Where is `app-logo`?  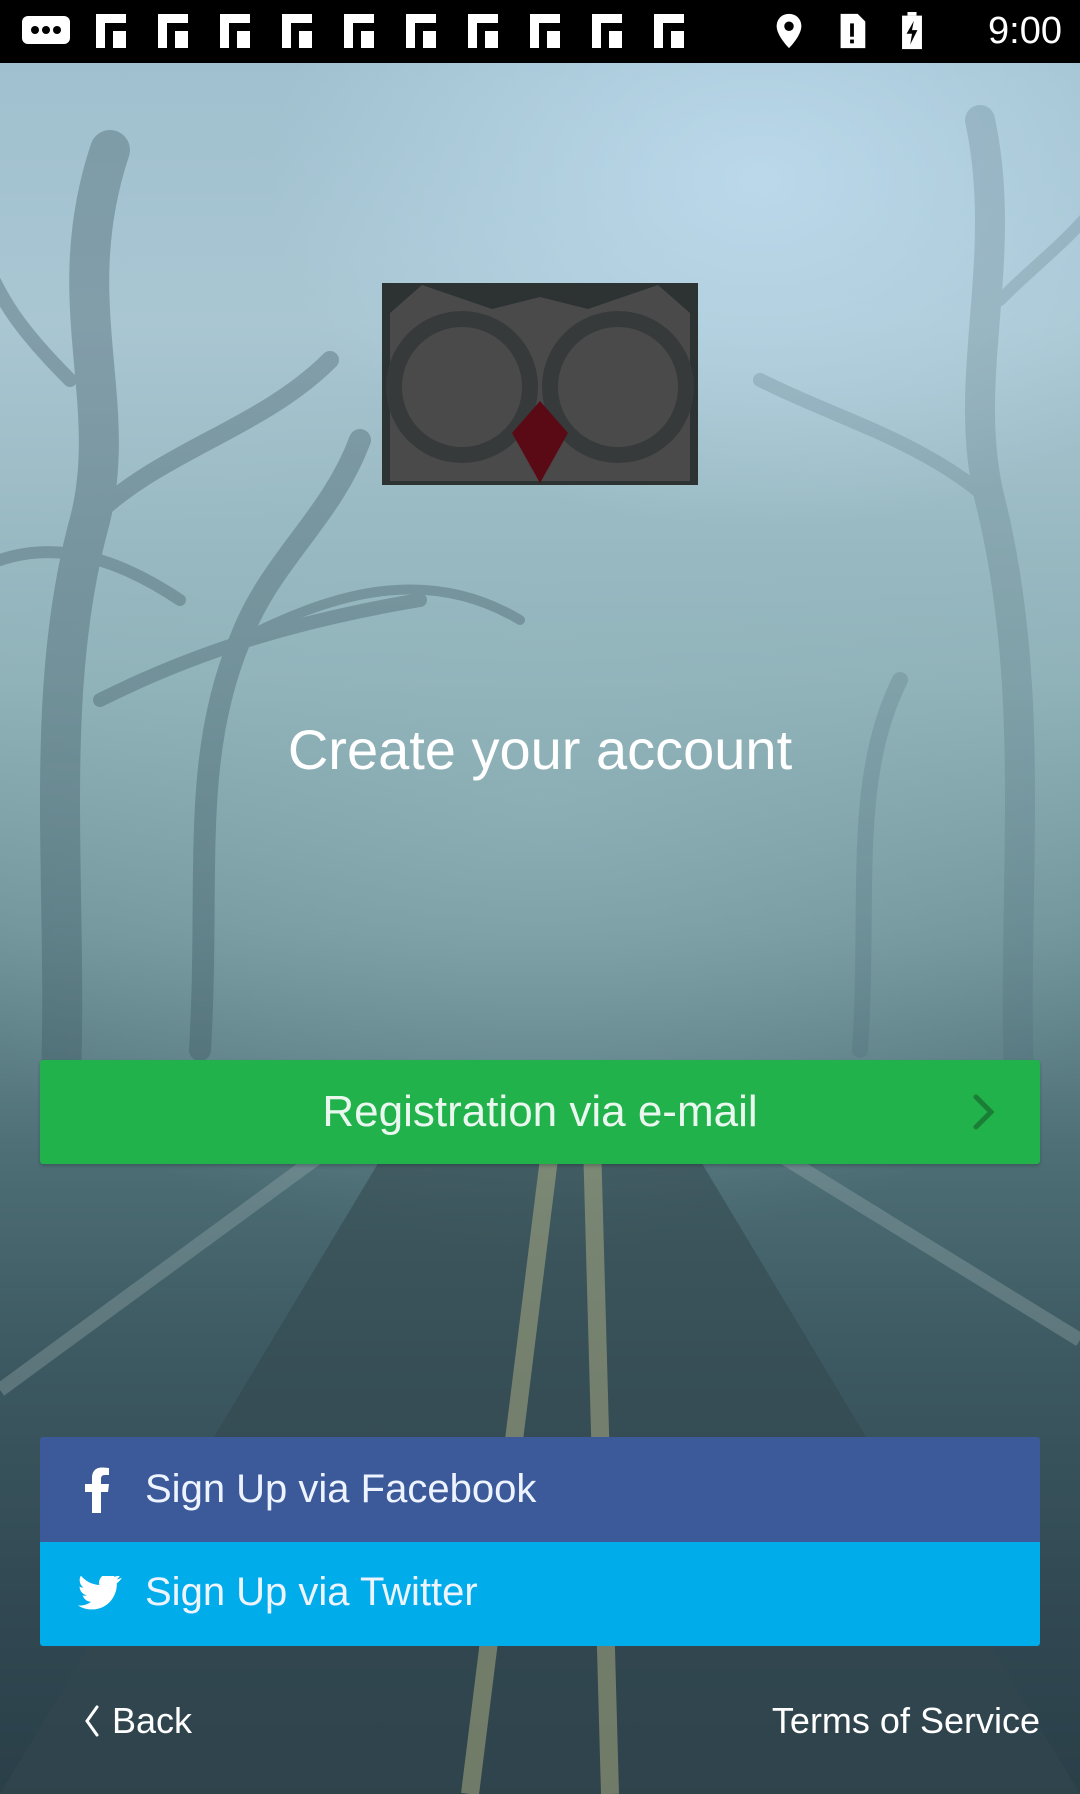
app-logo is located at coordinates (540, 384).